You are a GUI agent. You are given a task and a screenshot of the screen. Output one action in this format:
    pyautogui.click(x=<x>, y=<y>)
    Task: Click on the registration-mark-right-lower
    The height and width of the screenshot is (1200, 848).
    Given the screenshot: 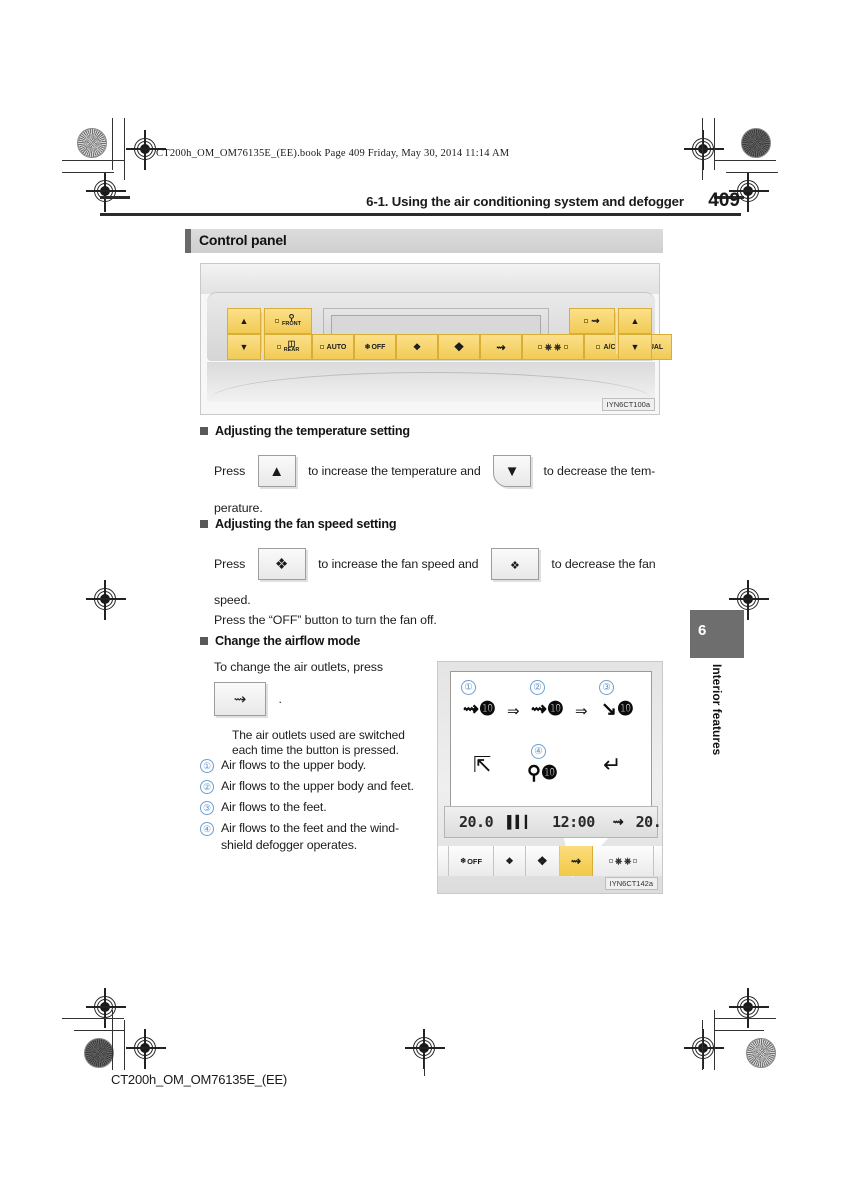 What is the action you would take?
    pyautogui.click(x=749, y=1008)
    